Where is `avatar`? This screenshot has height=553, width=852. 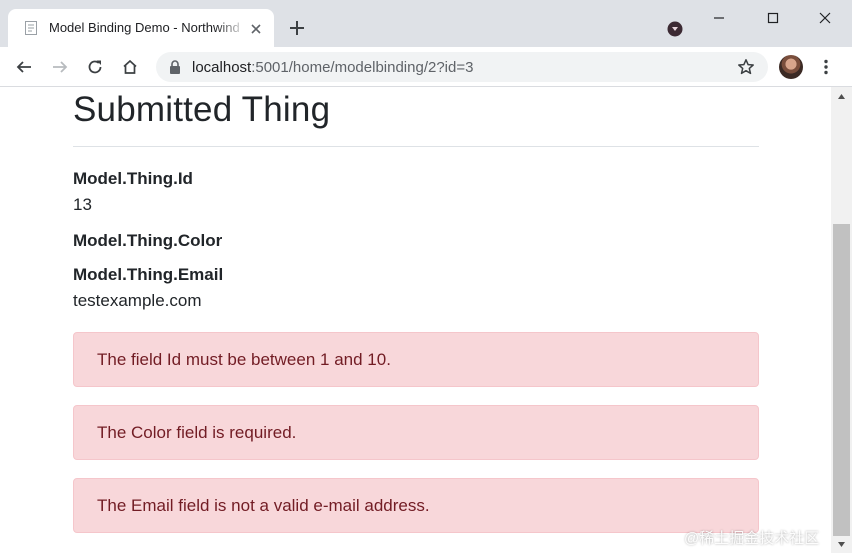
avatar is located at coordinates (791, 67).